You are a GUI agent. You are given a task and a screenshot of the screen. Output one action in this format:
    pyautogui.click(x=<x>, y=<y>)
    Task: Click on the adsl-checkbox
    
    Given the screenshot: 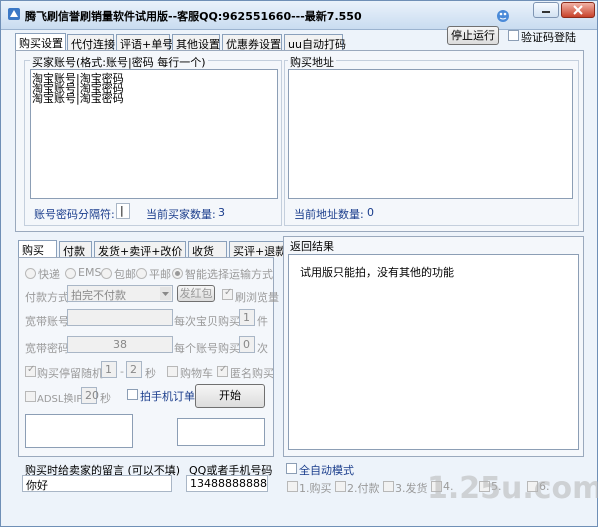 What is the action you would take?
    pyautogui.click(x=30, y=396)
    